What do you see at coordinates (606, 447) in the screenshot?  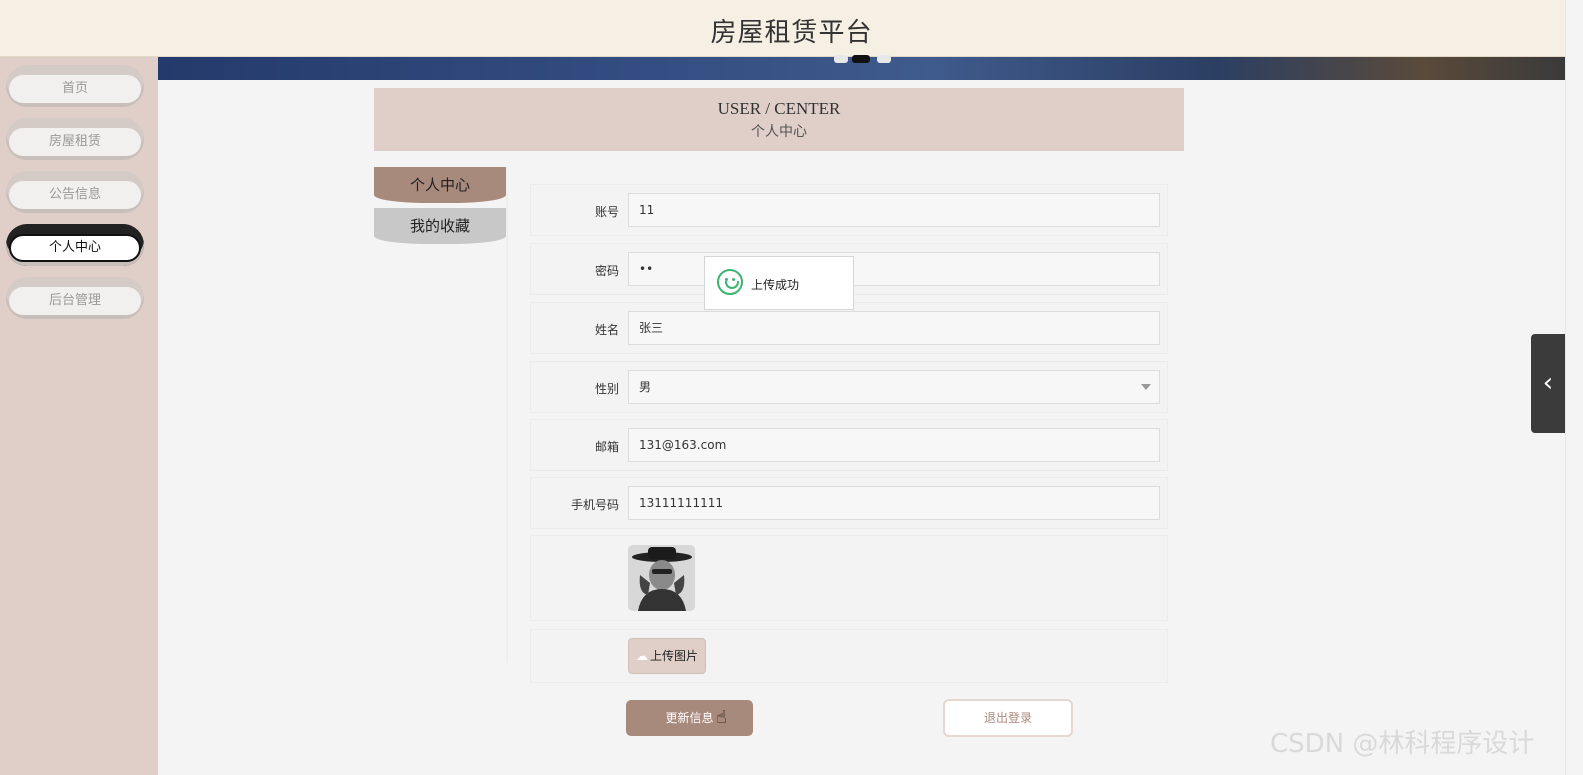 I see `email-label: 邮箱` at bounding box center [606, 447].